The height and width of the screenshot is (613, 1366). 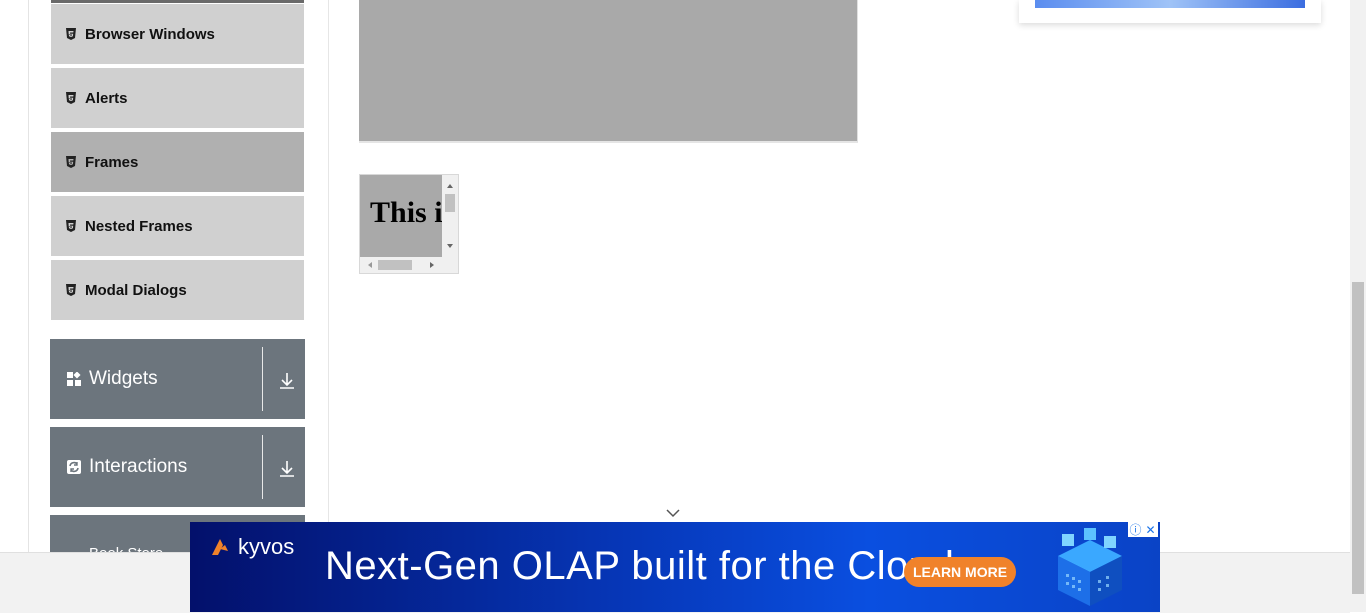 What do you see at coordinates (220, 547) in the screenshot?
I see `kyvos-logo-icon` at bounding box center [220, 547].